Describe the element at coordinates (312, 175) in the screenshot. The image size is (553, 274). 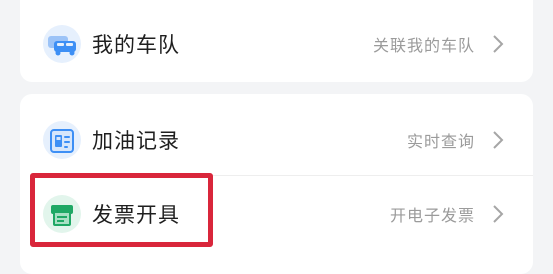
I see `row-divider` at that location.